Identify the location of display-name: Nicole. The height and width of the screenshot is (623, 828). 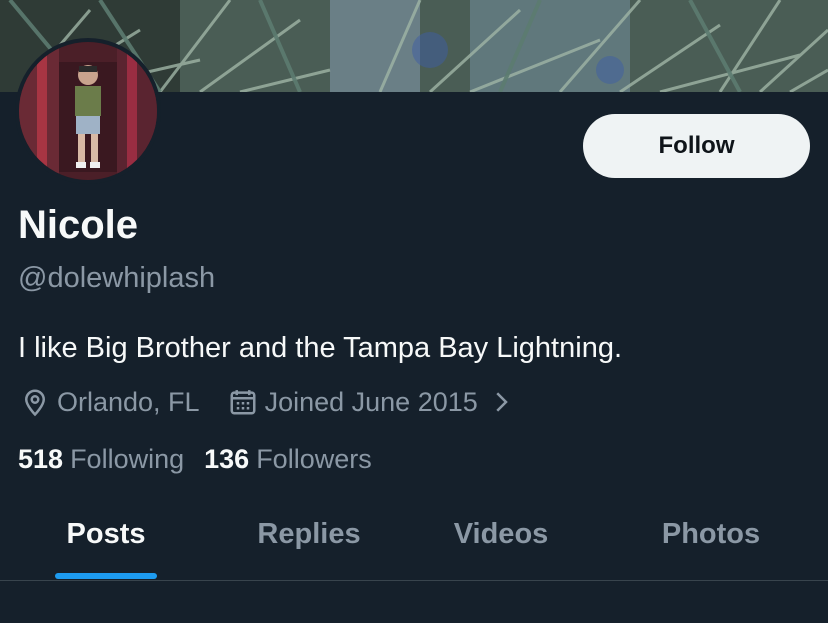
(78, 225).